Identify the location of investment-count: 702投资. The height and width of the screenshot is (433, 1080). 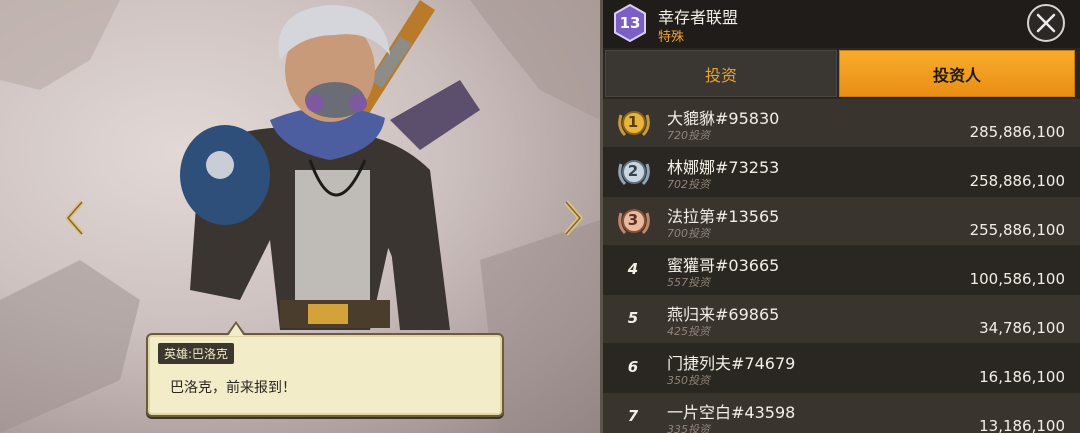
(688, 184).